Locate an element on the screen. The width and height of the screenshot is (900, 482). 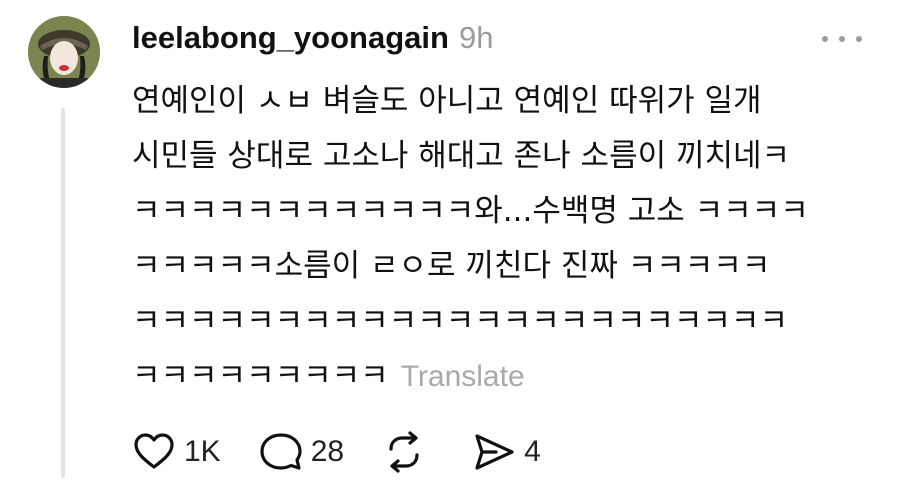
like-button: 1K is located at coordinates (176, 452).